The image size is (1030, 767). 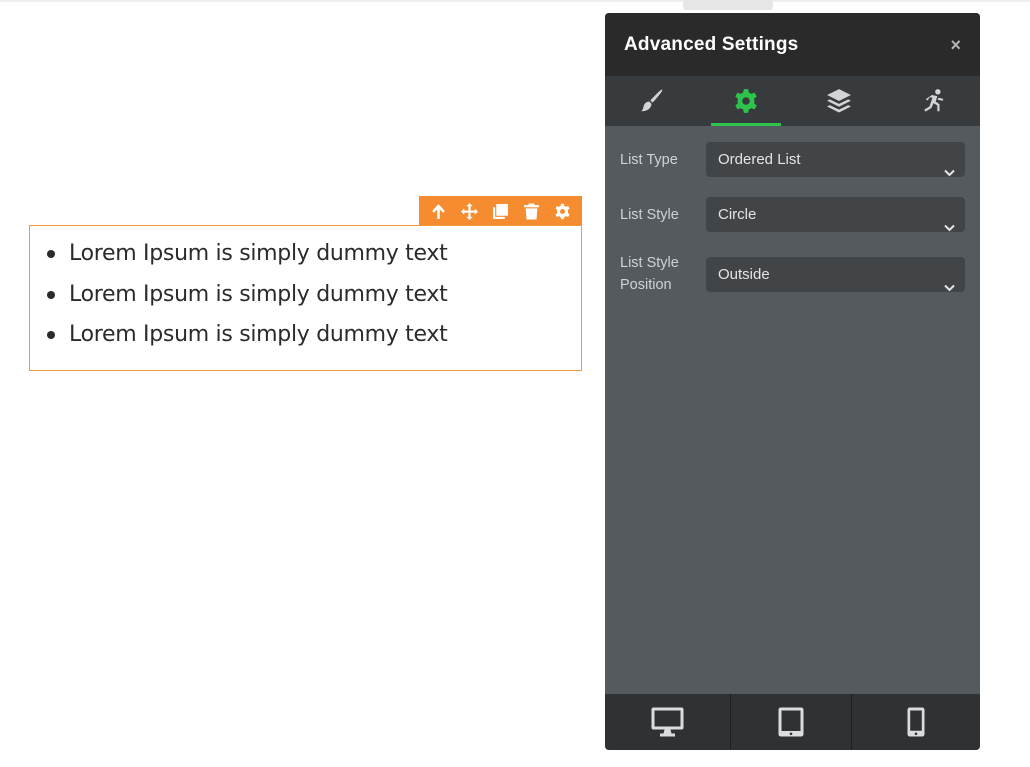 I want to click on animation-icon, so click(x=934, y=100).